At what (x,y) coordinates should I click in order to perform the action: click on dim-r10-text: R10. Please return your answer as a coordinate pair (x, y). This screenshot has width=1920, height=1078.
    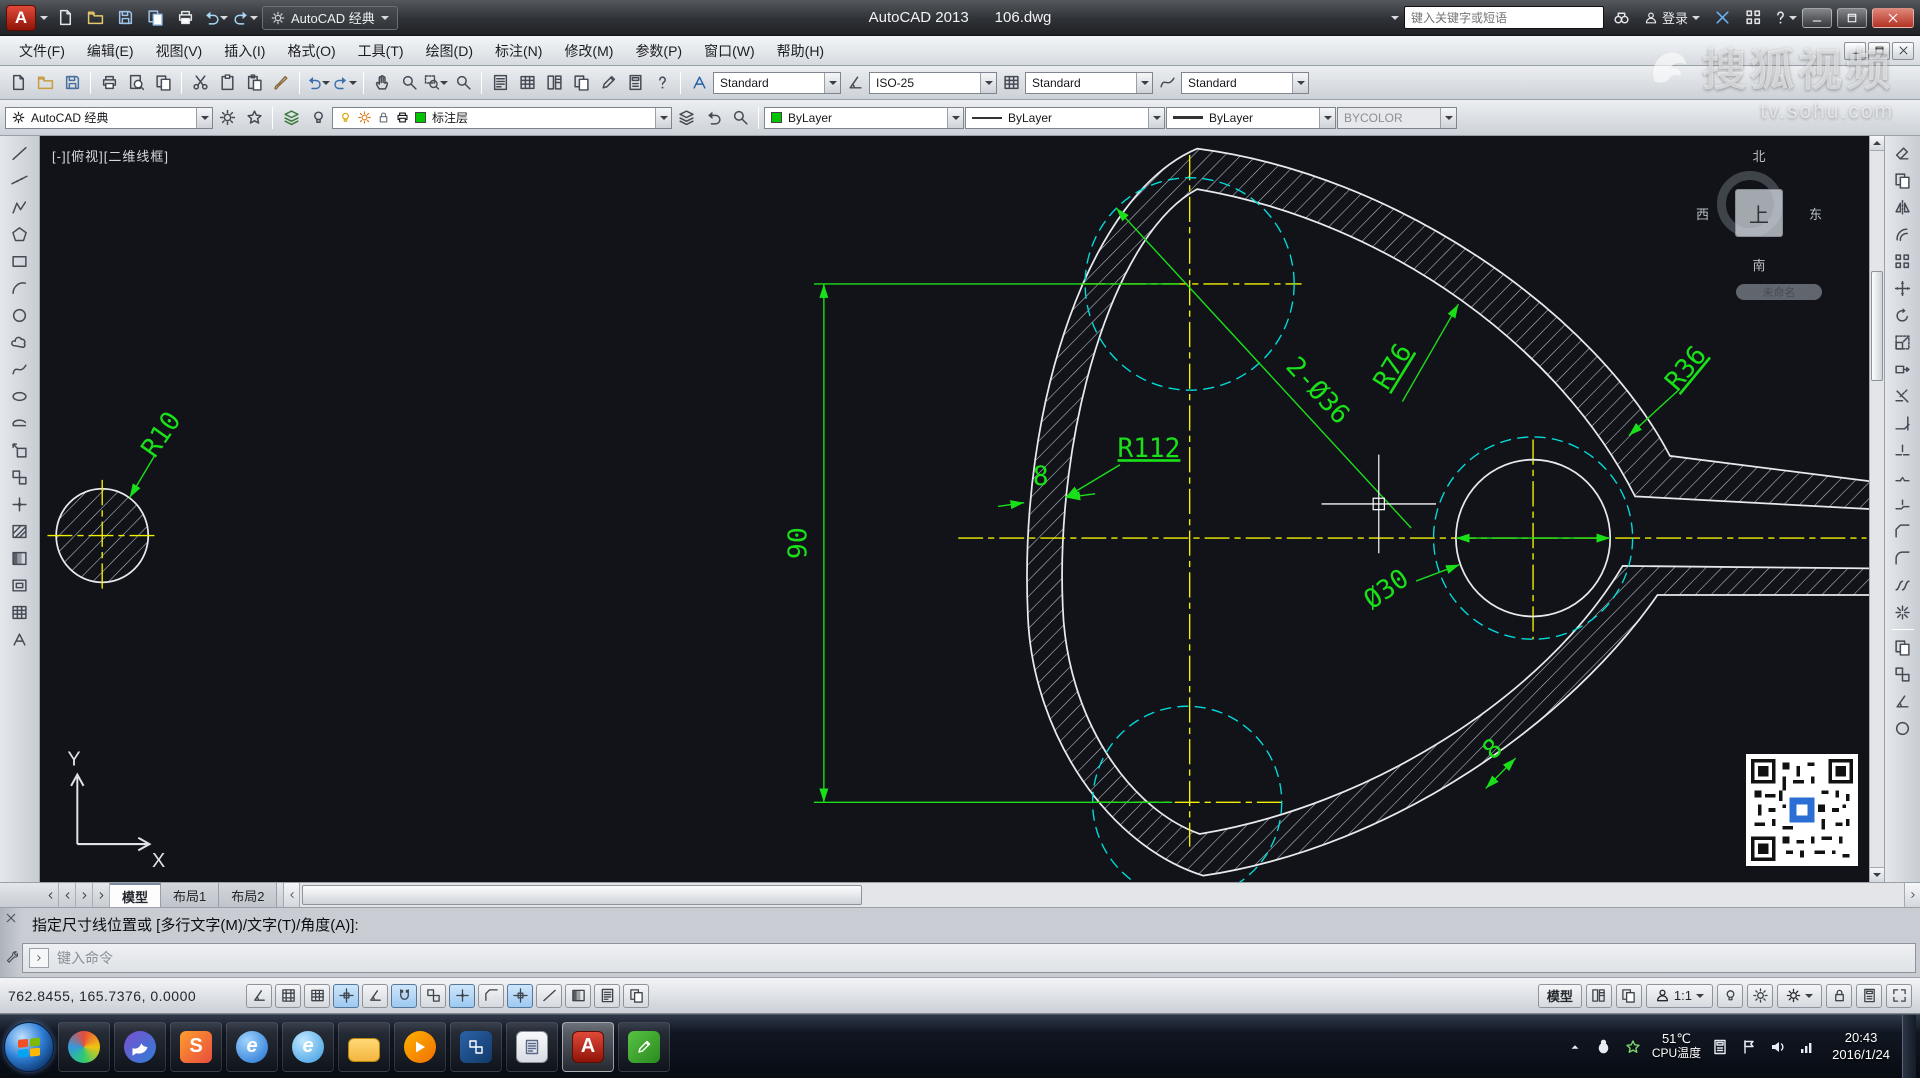
    Looking at the image, I should click on (161, 435).